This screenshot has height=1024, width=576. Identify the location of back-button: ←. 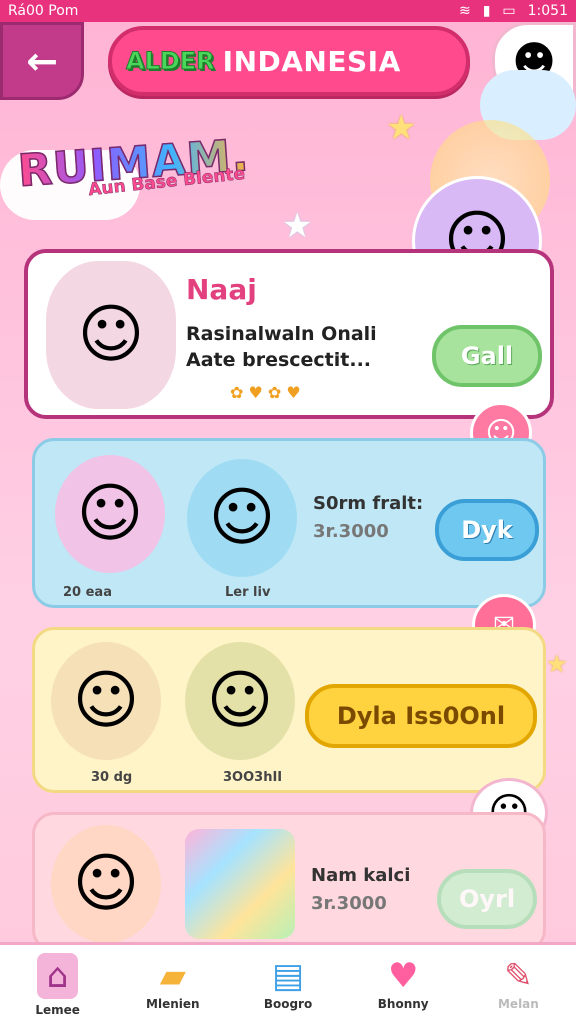
(42, 61).